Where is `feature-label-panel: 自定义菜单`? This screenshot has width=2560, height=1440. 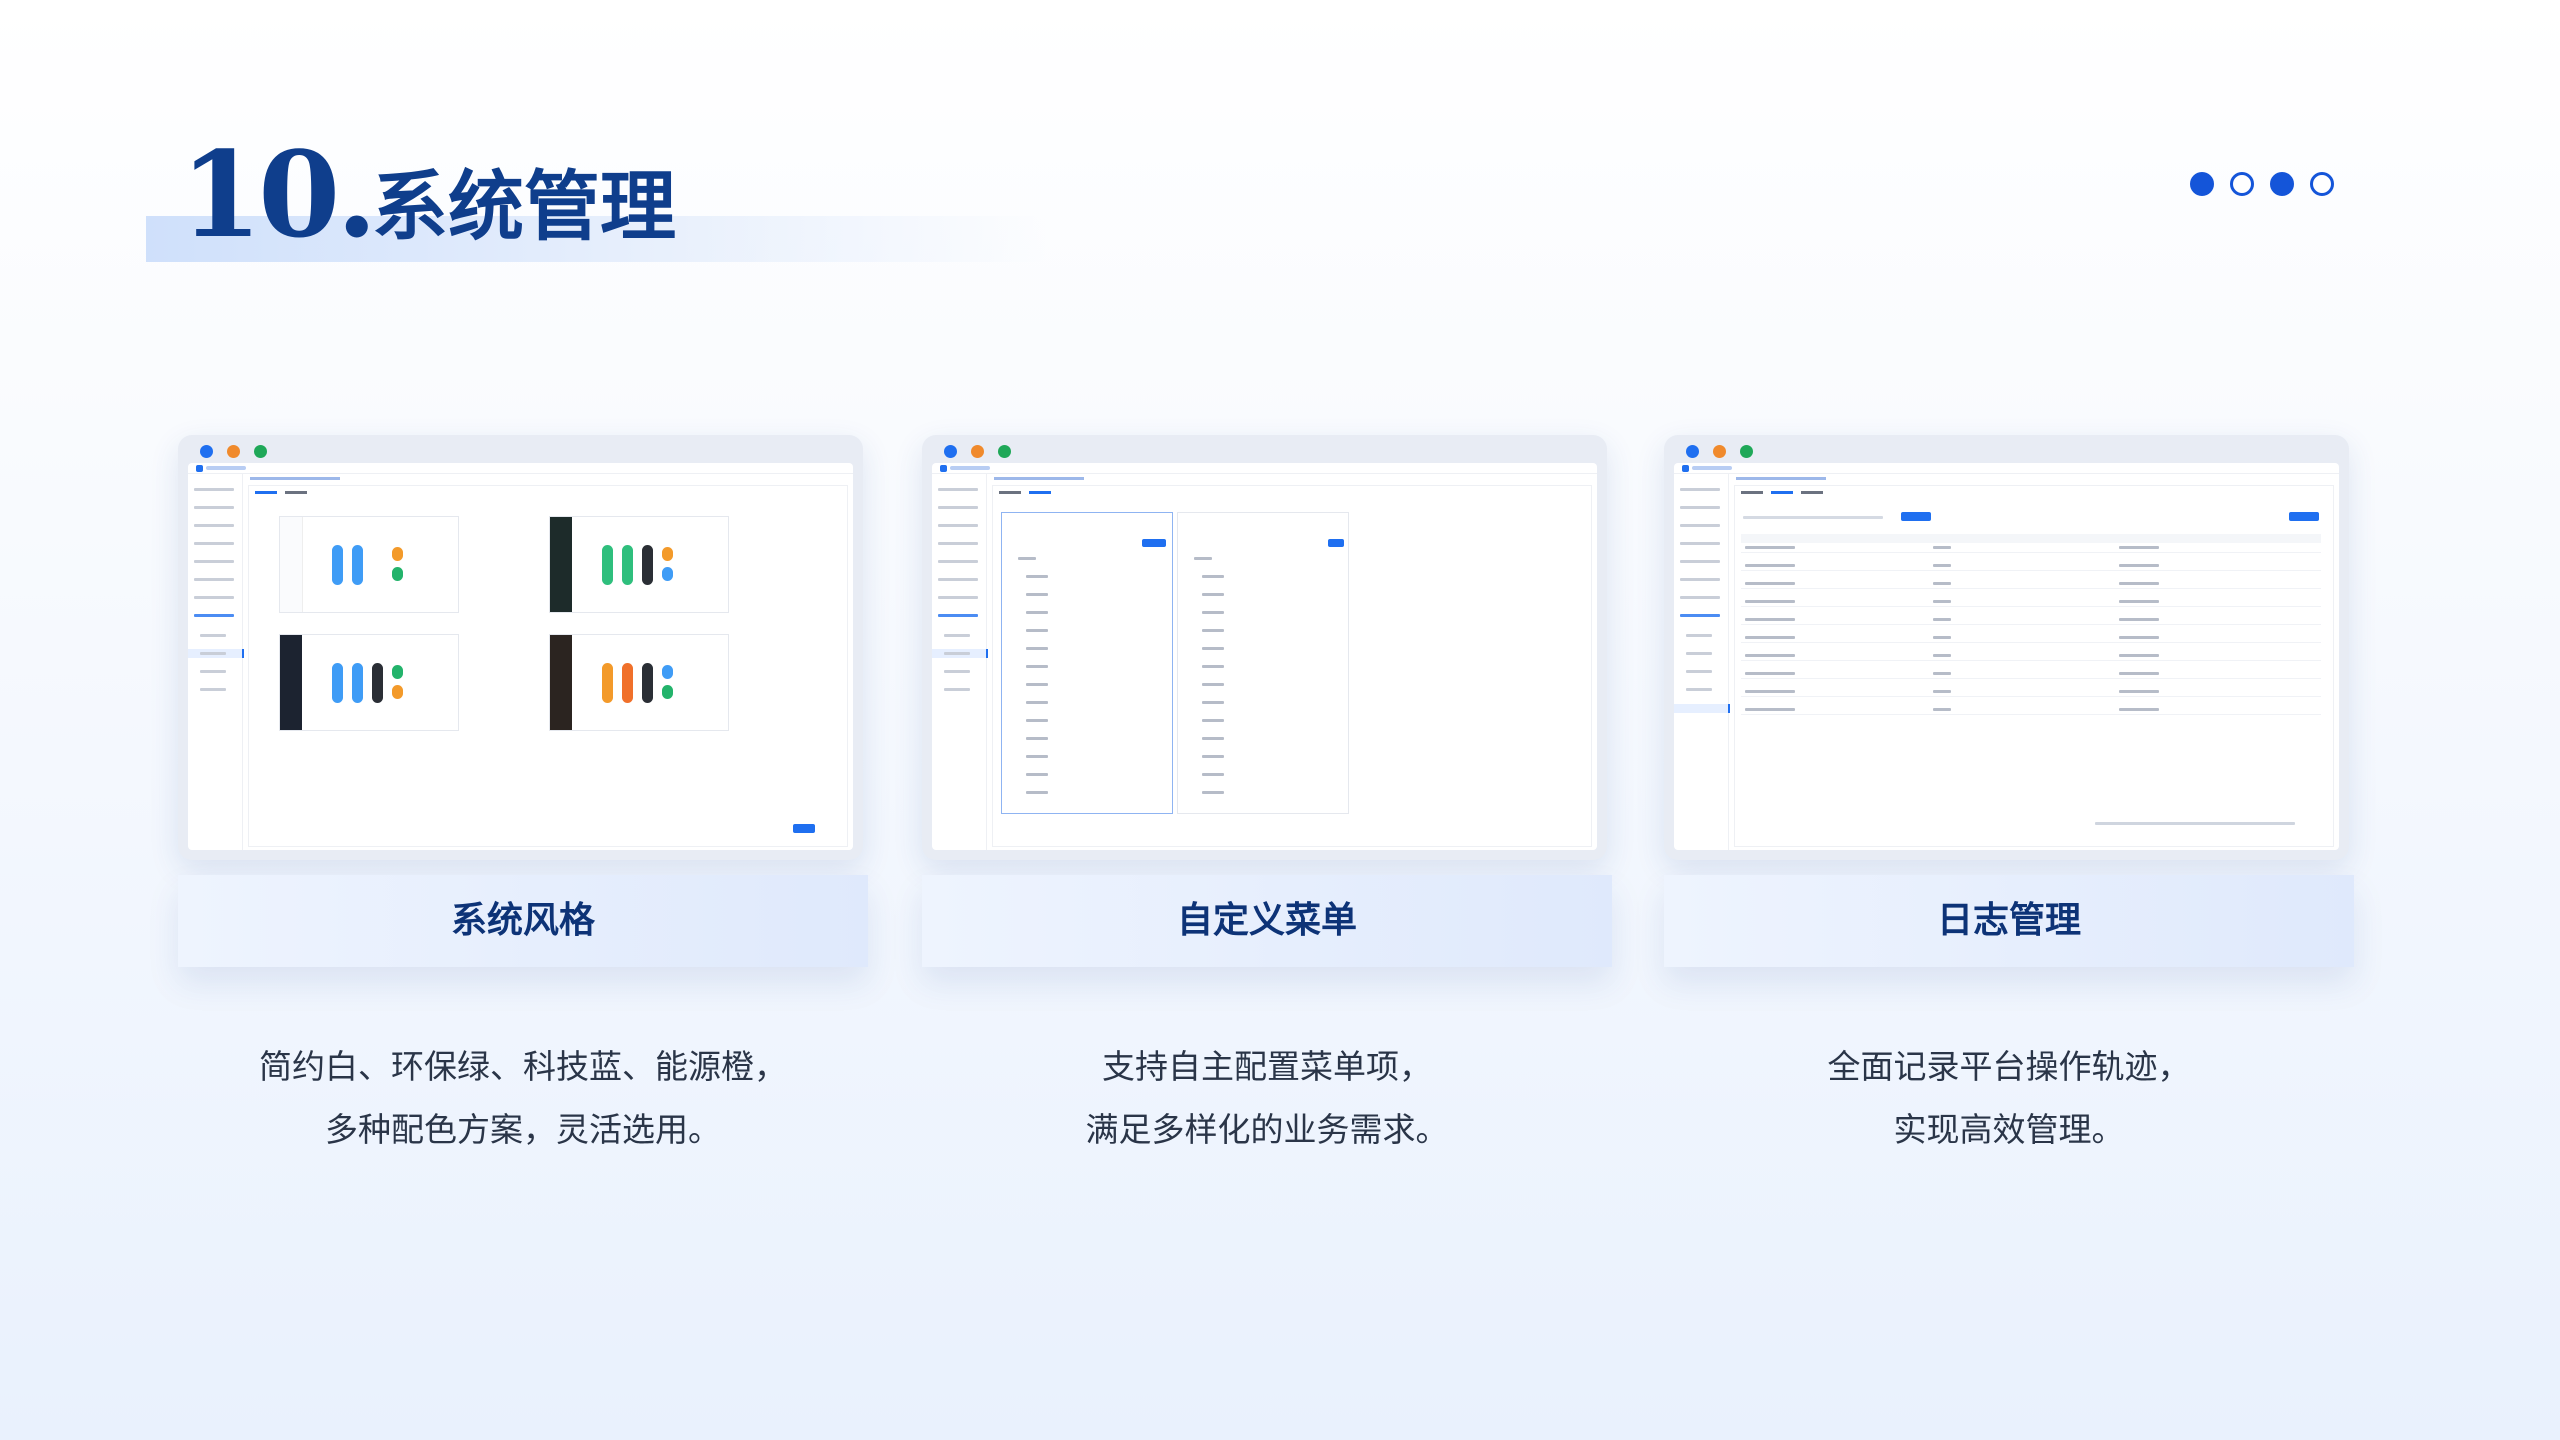 feature-label-panel: 自定义菜单 is located at coordinates (1267, 921).